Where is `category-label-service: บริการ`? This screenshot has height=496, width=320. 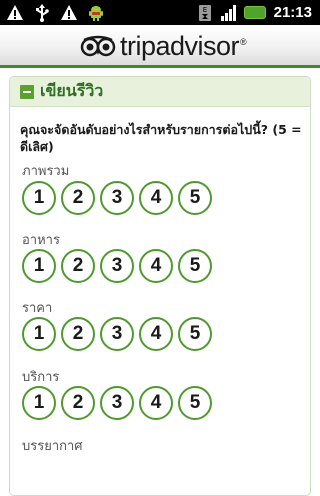 category-label-service: บริการ is located at coordinates (41, 377).